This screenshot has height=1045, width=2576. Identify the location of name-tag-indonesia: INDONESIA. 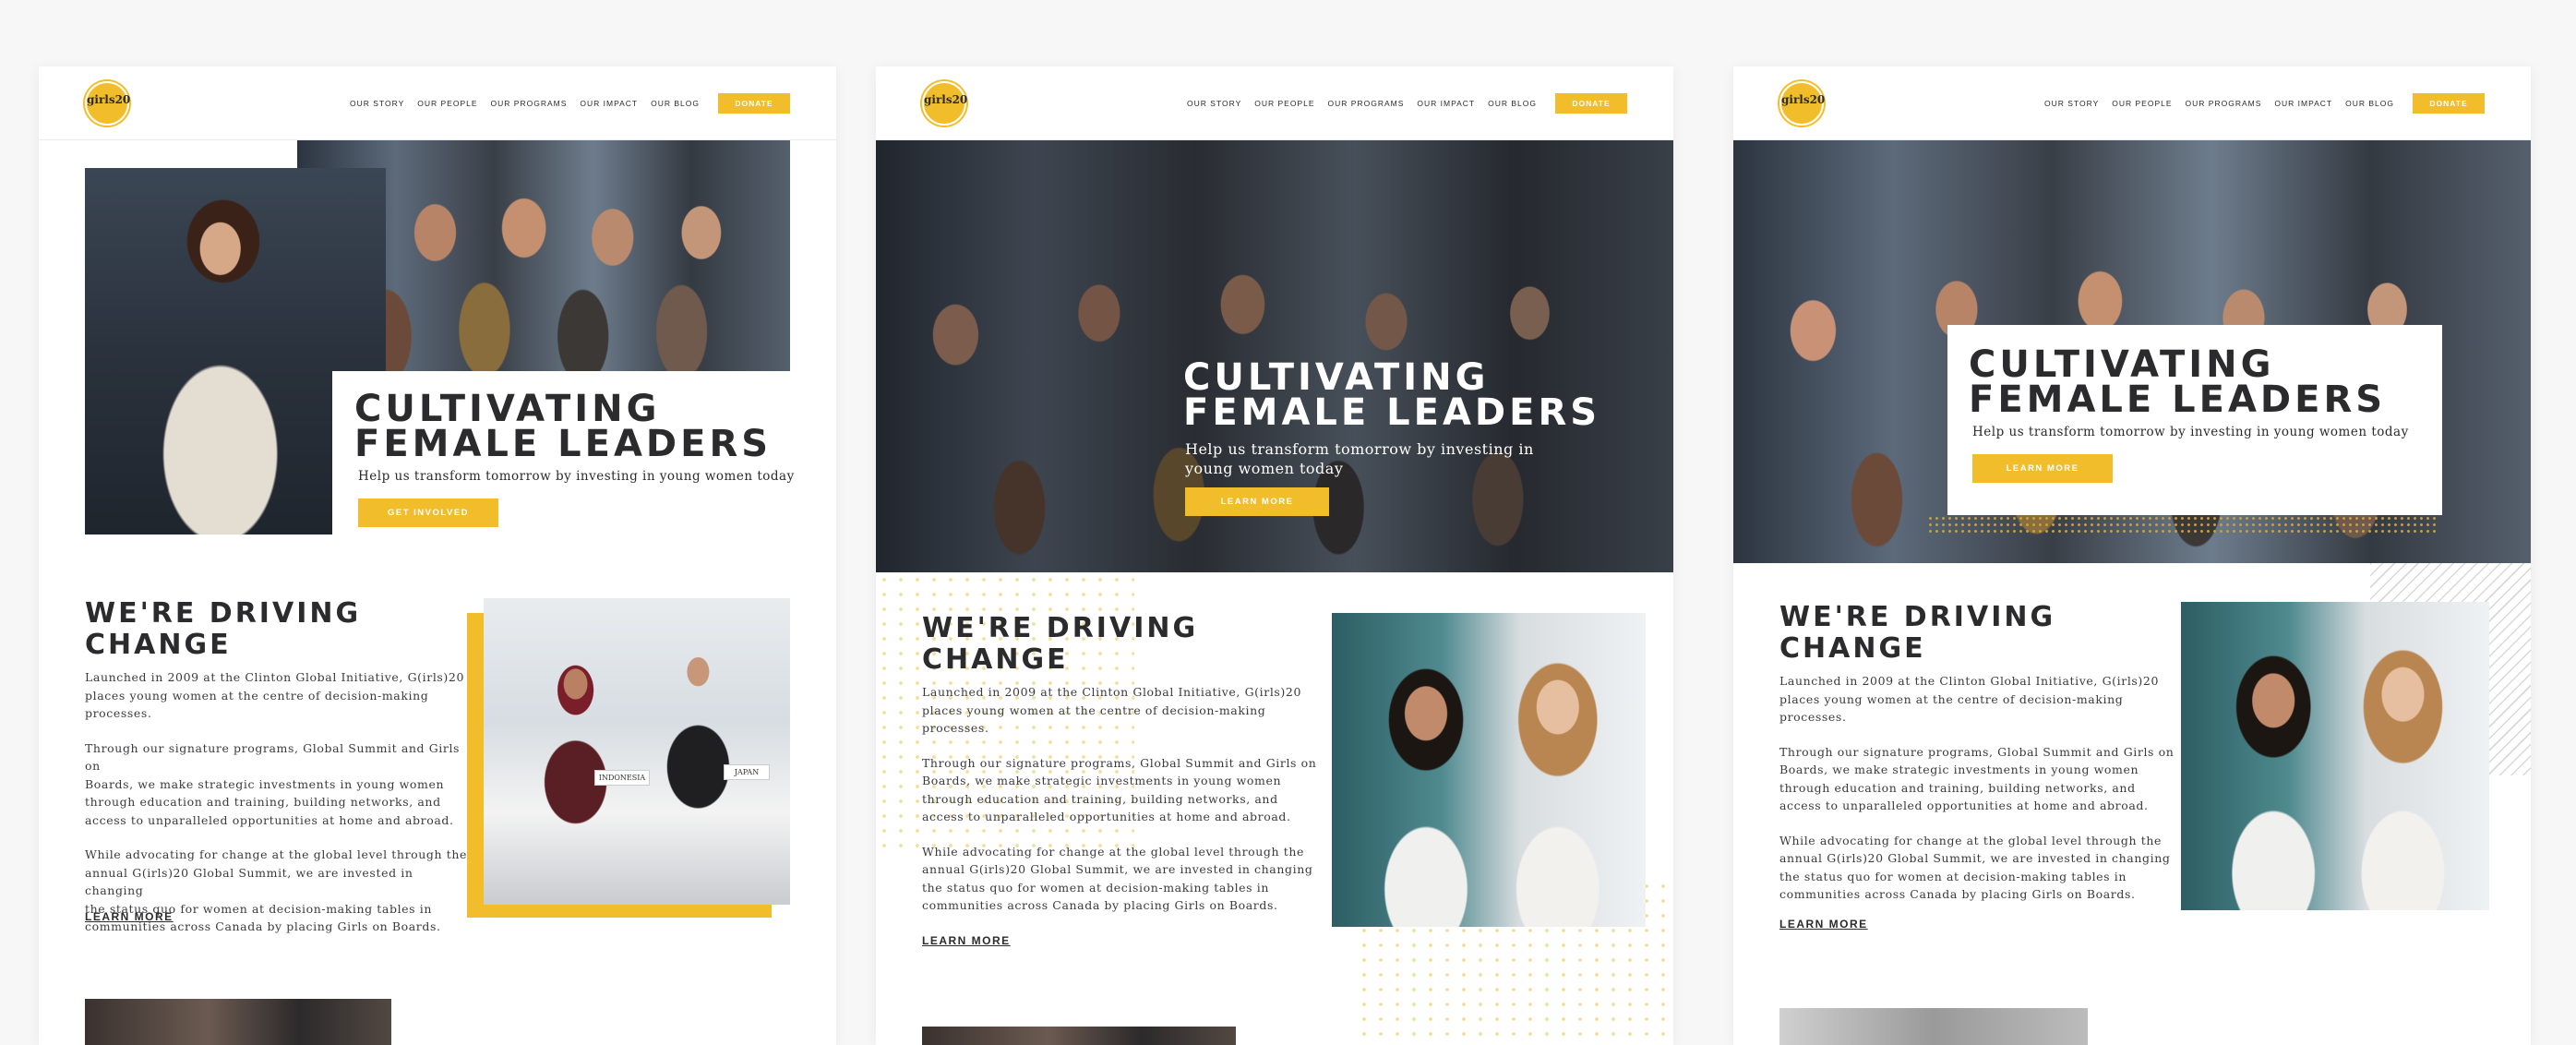
(622, 778).